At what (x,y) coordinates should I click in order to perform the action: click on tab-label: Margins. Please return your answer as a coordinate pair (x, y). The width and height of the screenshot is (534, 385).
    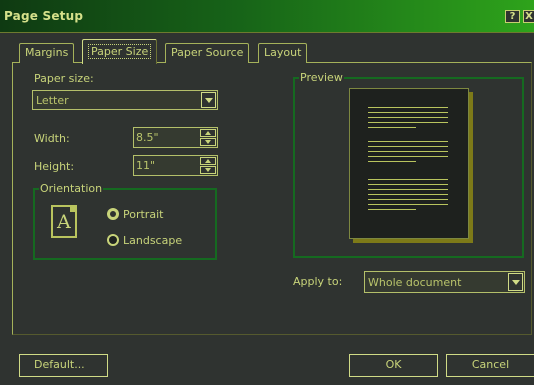
    Looking at the image, I should click on (47, 52).